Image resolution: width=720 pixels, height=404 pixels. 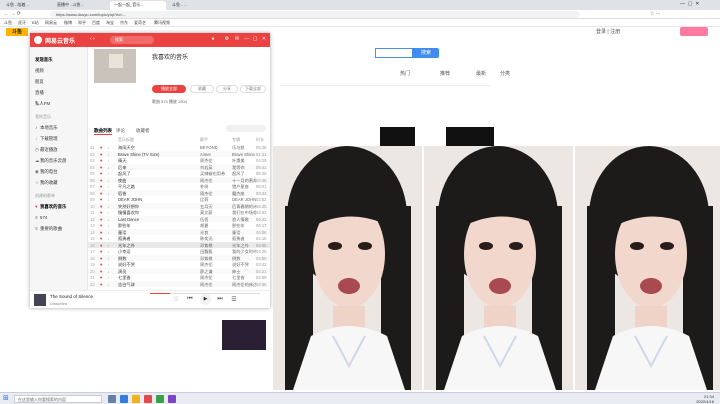 What do you see at coordinates (253, 89) in the screenshot?
I see `download-all-button: 下载全部` at bounding box center [253, 89].